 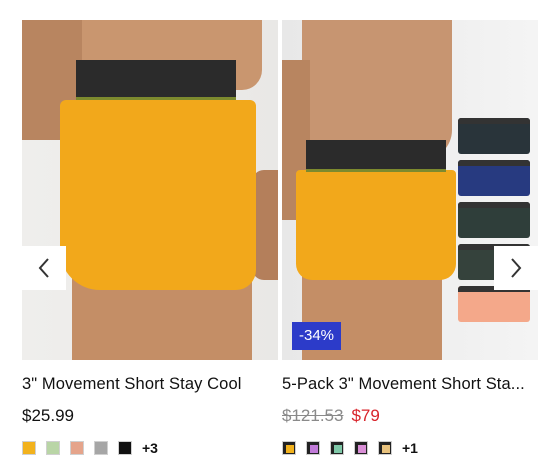 What do you see at coordinates (150, 384) in the screenshot?
I see `product-title: 3" Movement Short Stay Cool` at bounding box center [150, 384].